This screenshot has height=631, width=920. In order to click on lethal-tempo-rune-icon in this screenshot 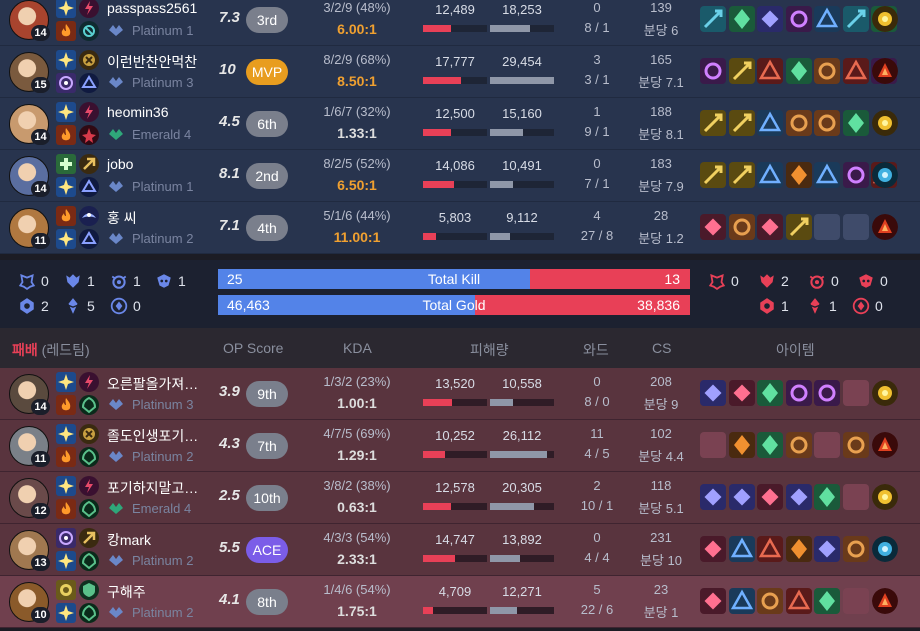, I will do `click(89, 538)`.